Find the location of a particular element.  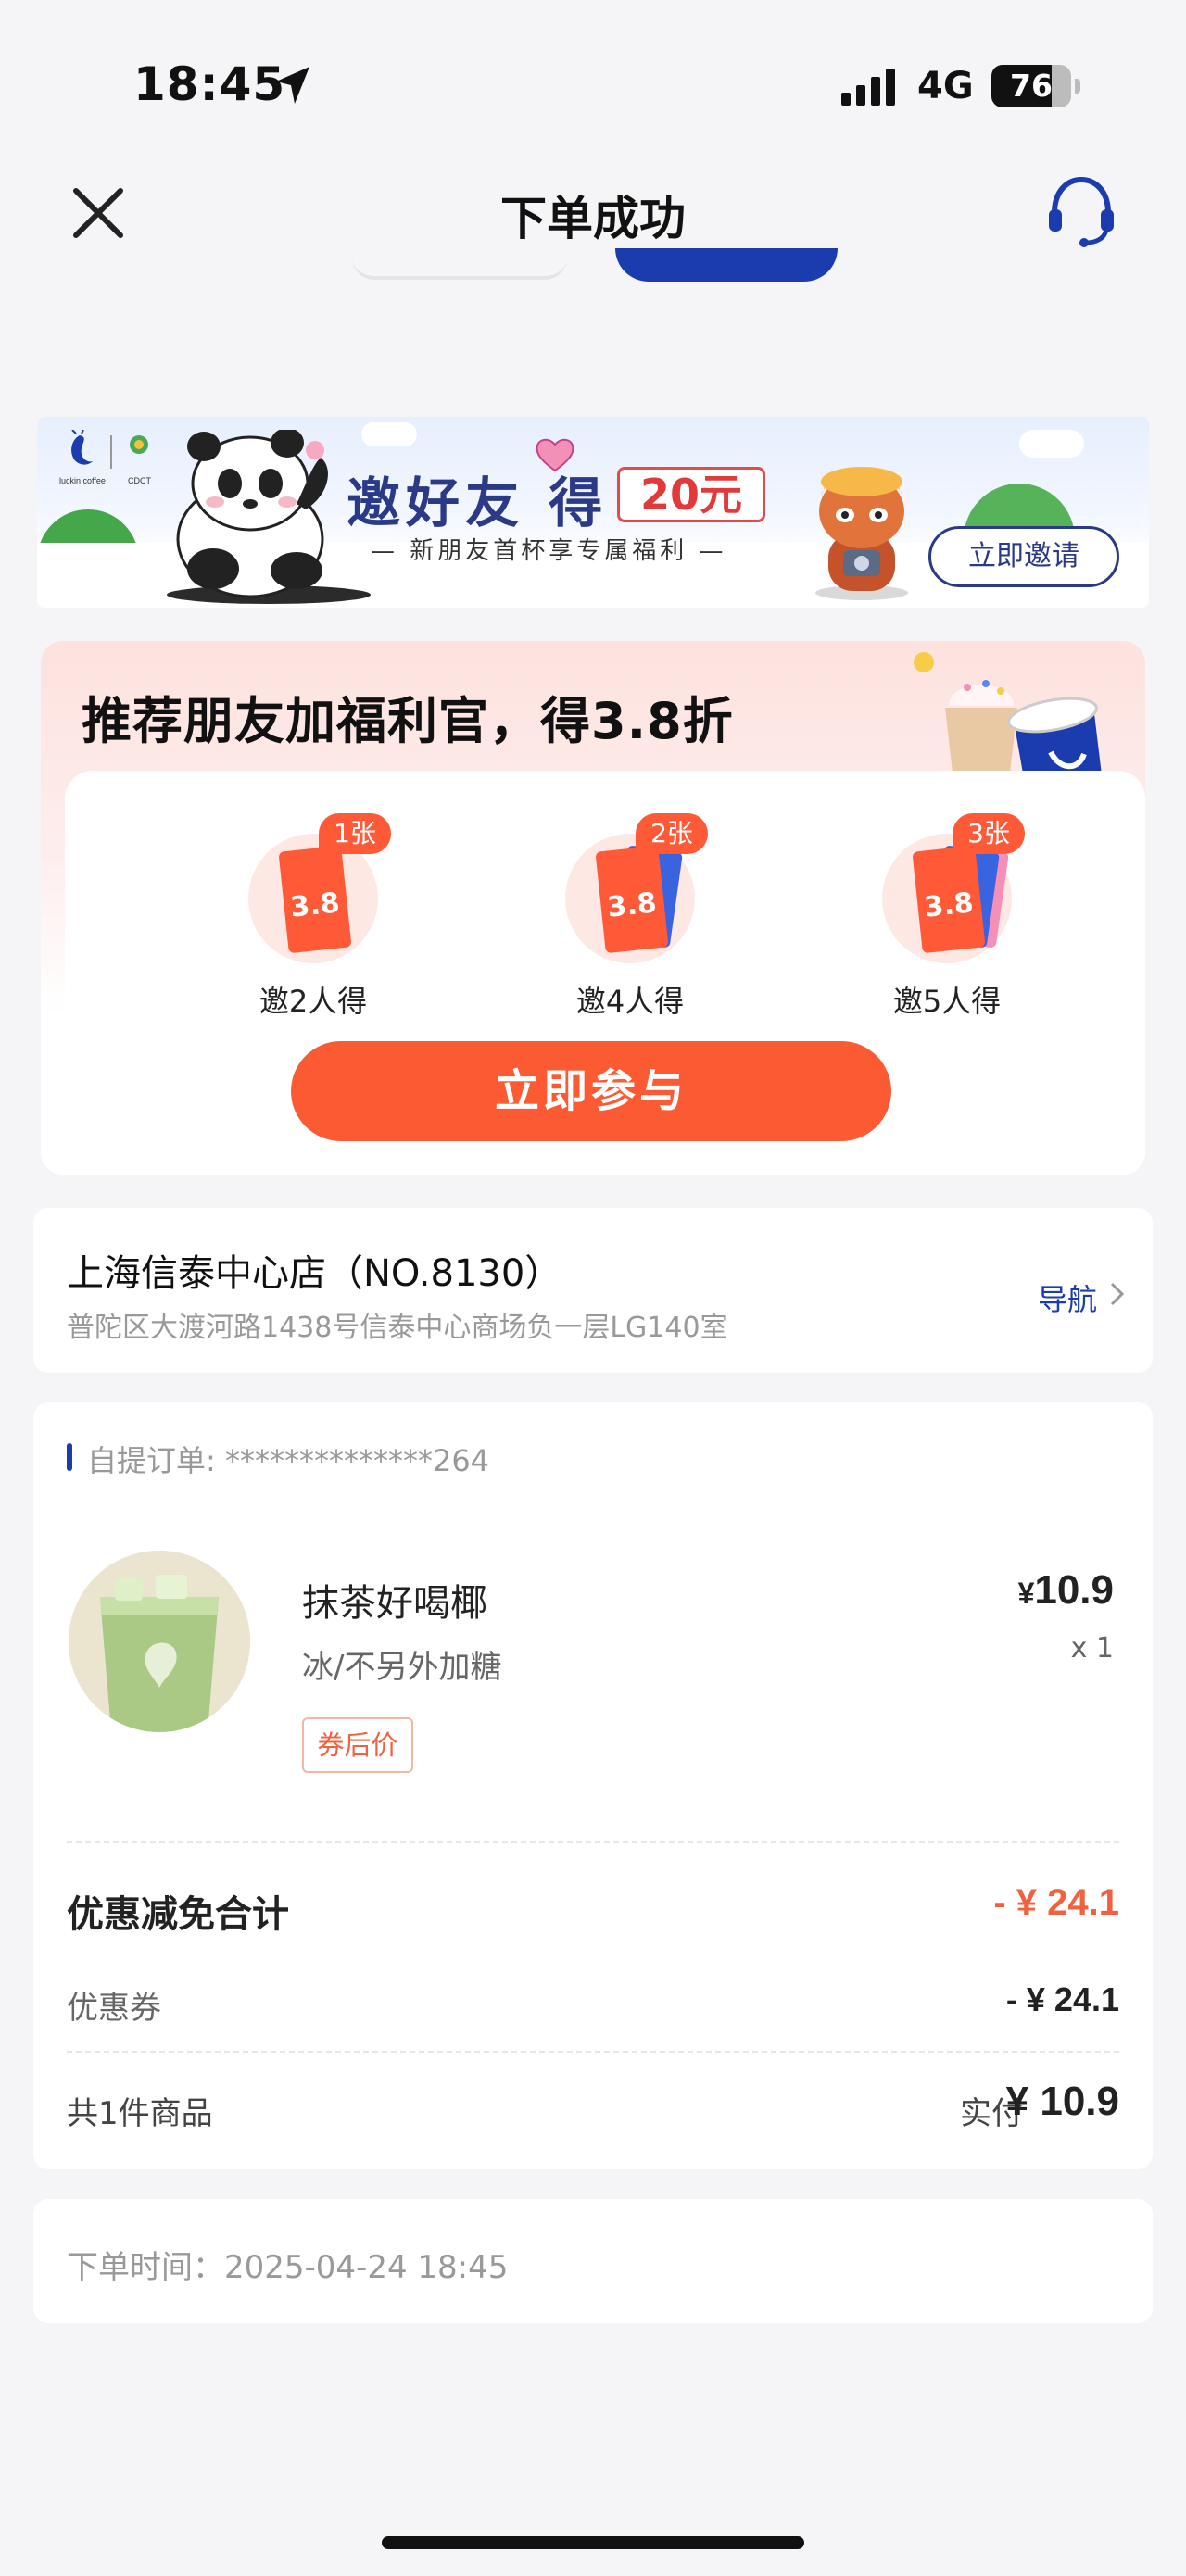

product-spec: 冰/不另外加糖 is located at coordinates (402, 1667).